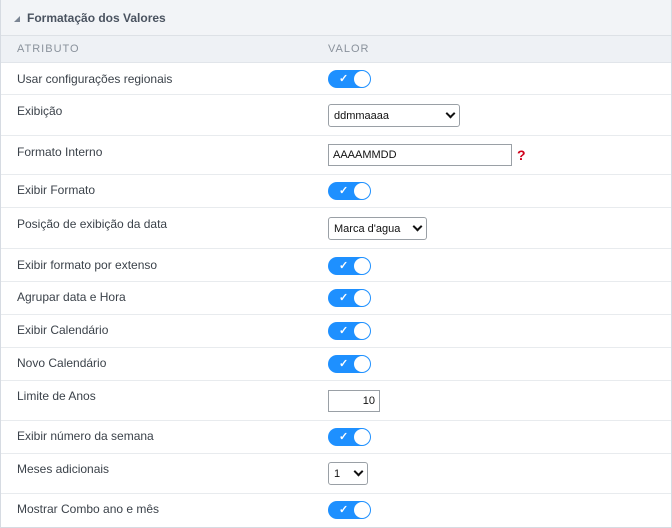 Image resolution: width=672 pixels, height=528 pixels. What do you see at coordinates (349, 331) in the screenshot?
I see `toggle-calendario: ✓` at bounding box center [349, 331].